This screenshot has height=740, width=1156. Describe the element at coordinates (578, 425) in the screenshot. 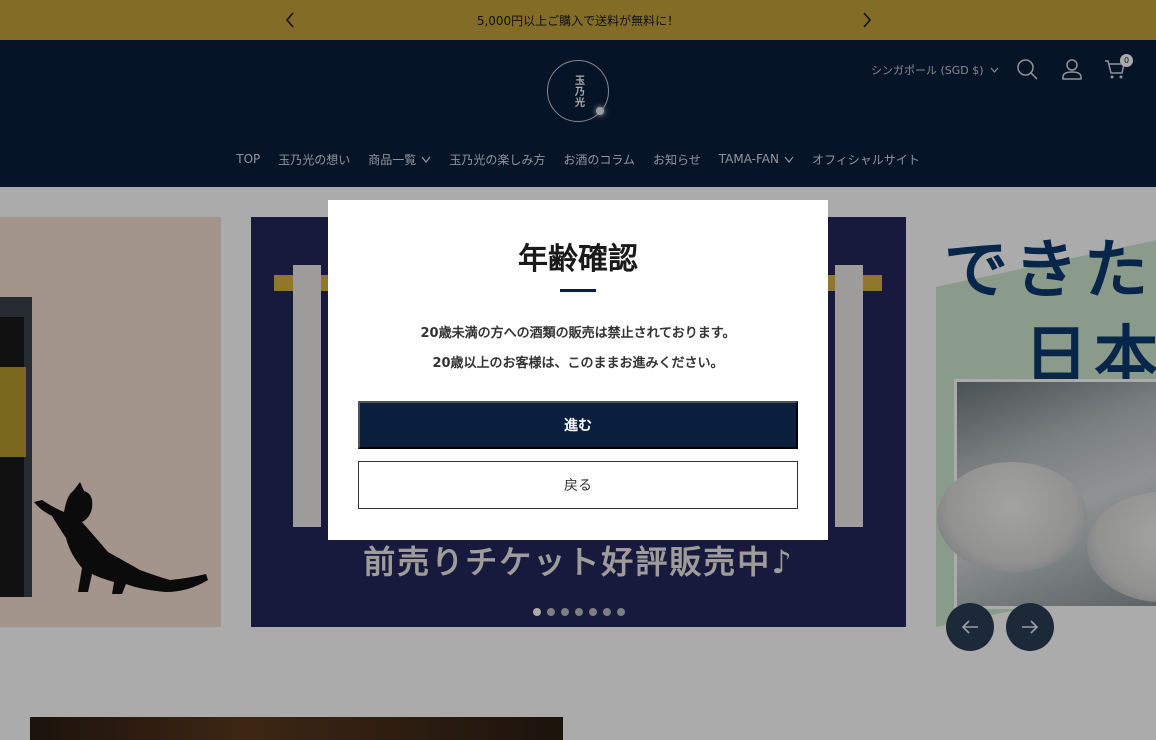

I see `enter-button: 進む` at that location.